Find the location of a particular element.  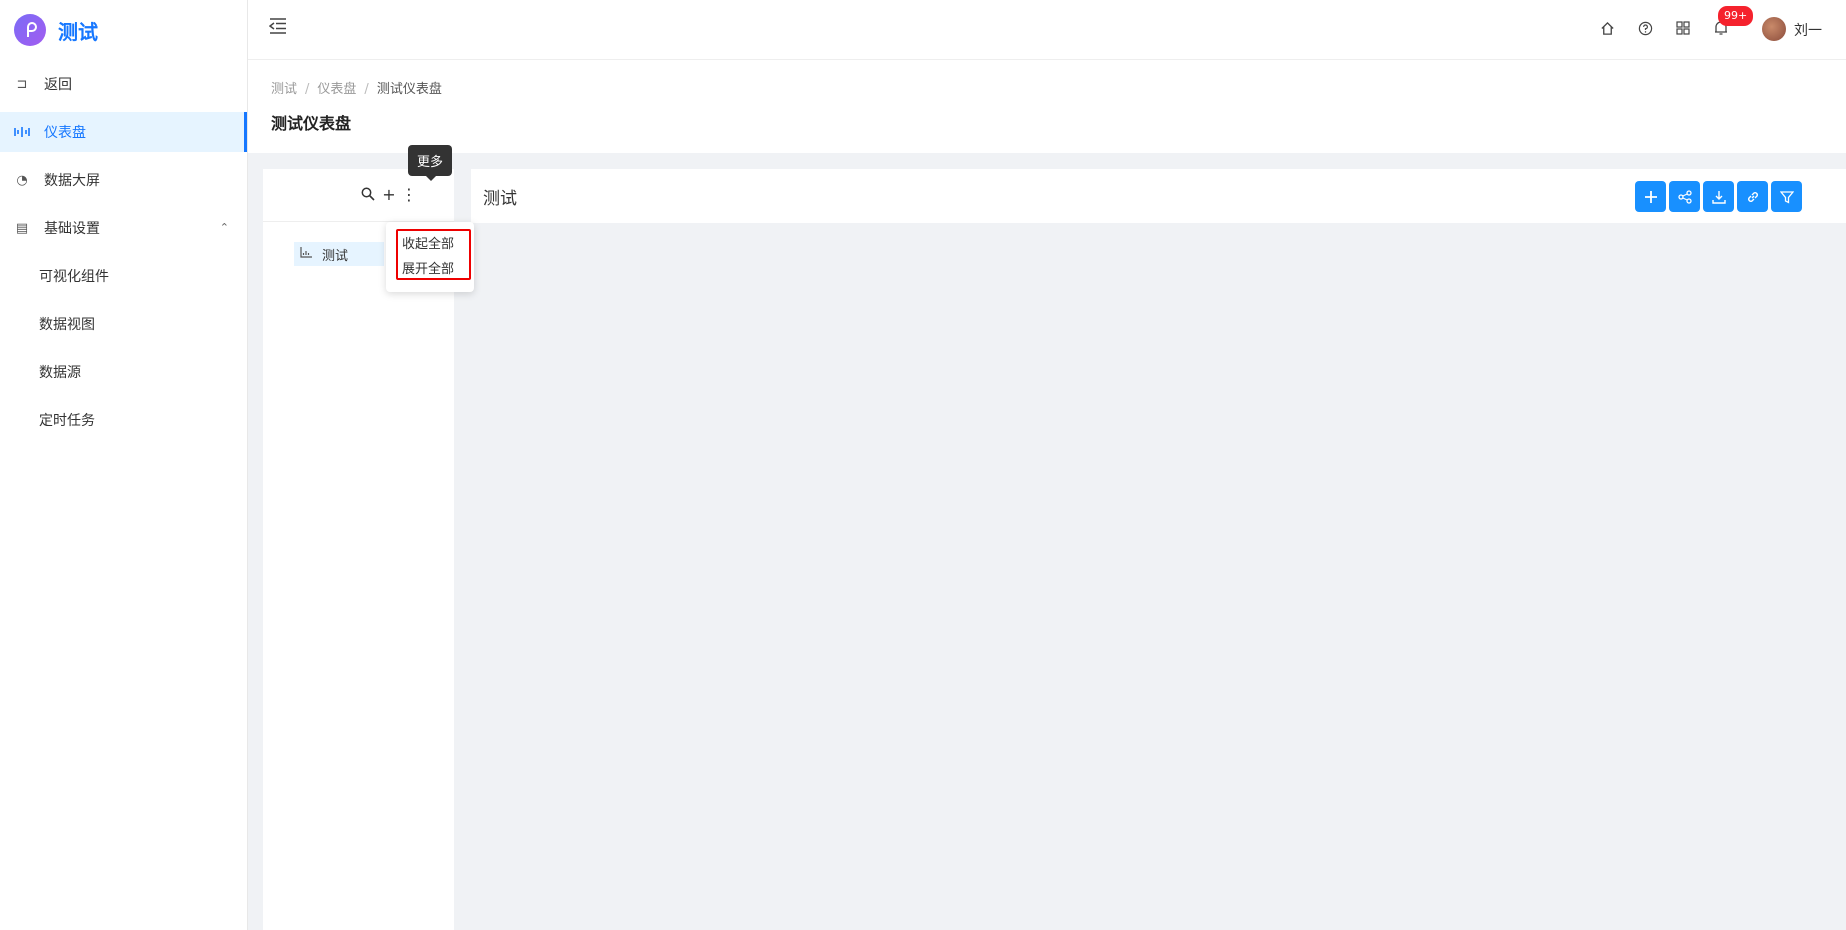

menu-item-expand-all: 展开全部 is located at coordinates (428, 267).